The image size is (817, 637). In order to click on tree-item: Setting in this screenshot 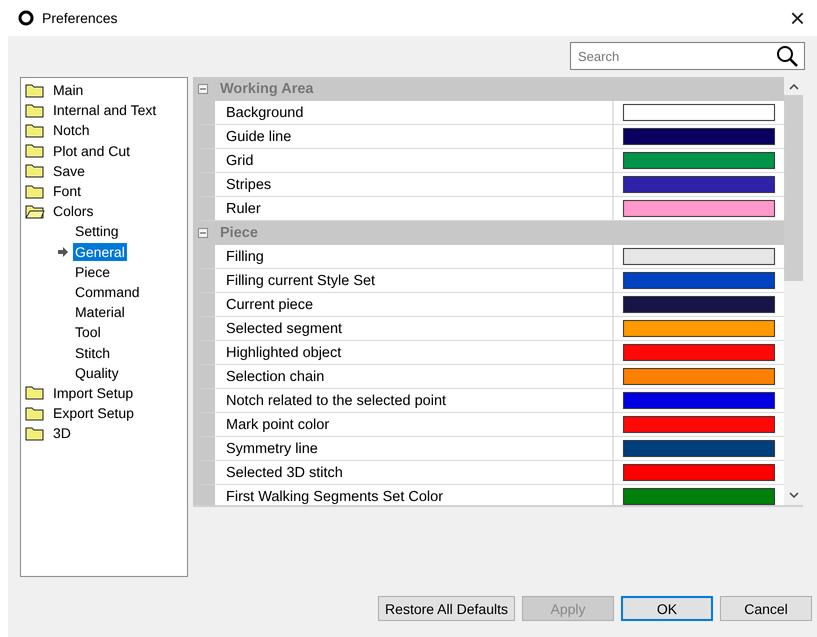, I will do `click(97, 231)`.